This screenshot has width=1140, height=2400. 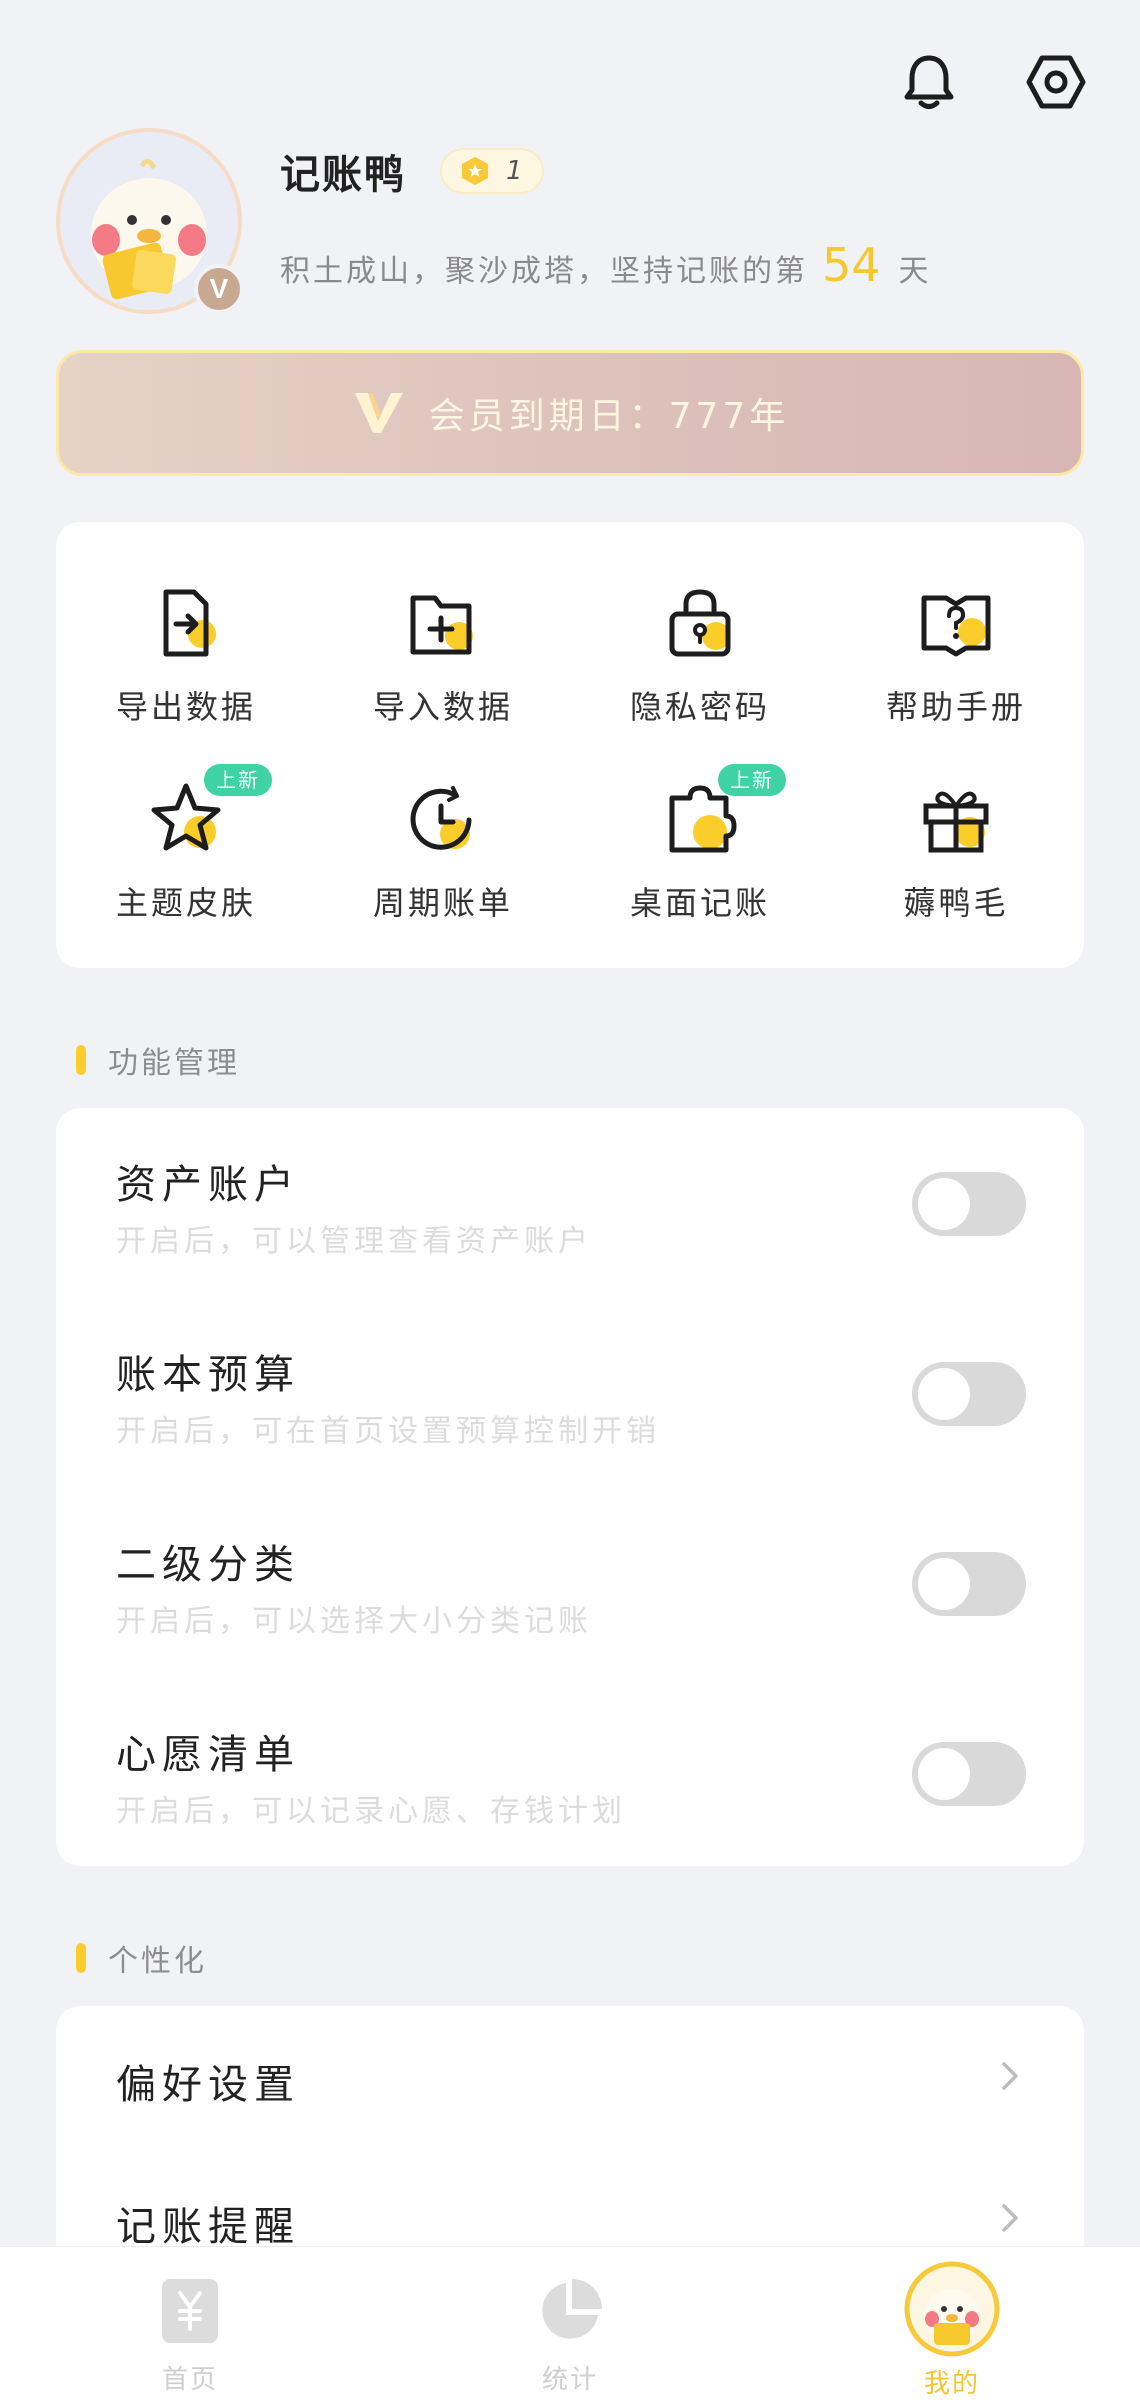 I want to click on yuan-note-icon, so click(x=190, y=2311).